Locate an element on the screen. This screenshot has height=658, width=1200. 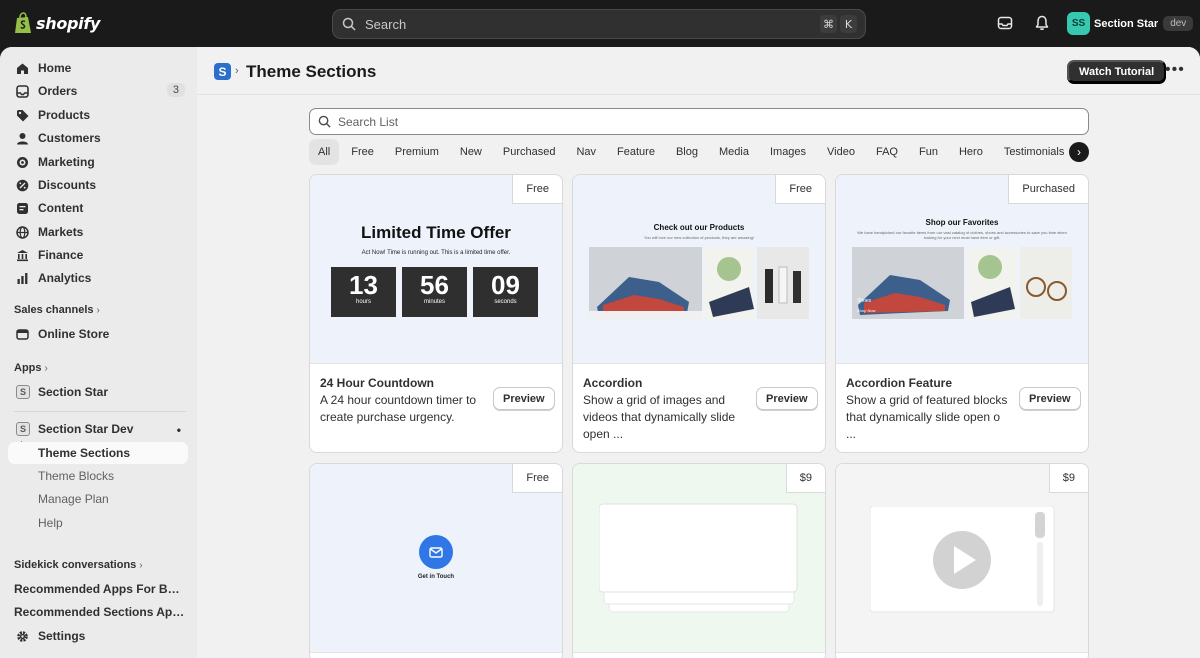
countdown-seconds-label: seconds is located at coordinates (505, 302).